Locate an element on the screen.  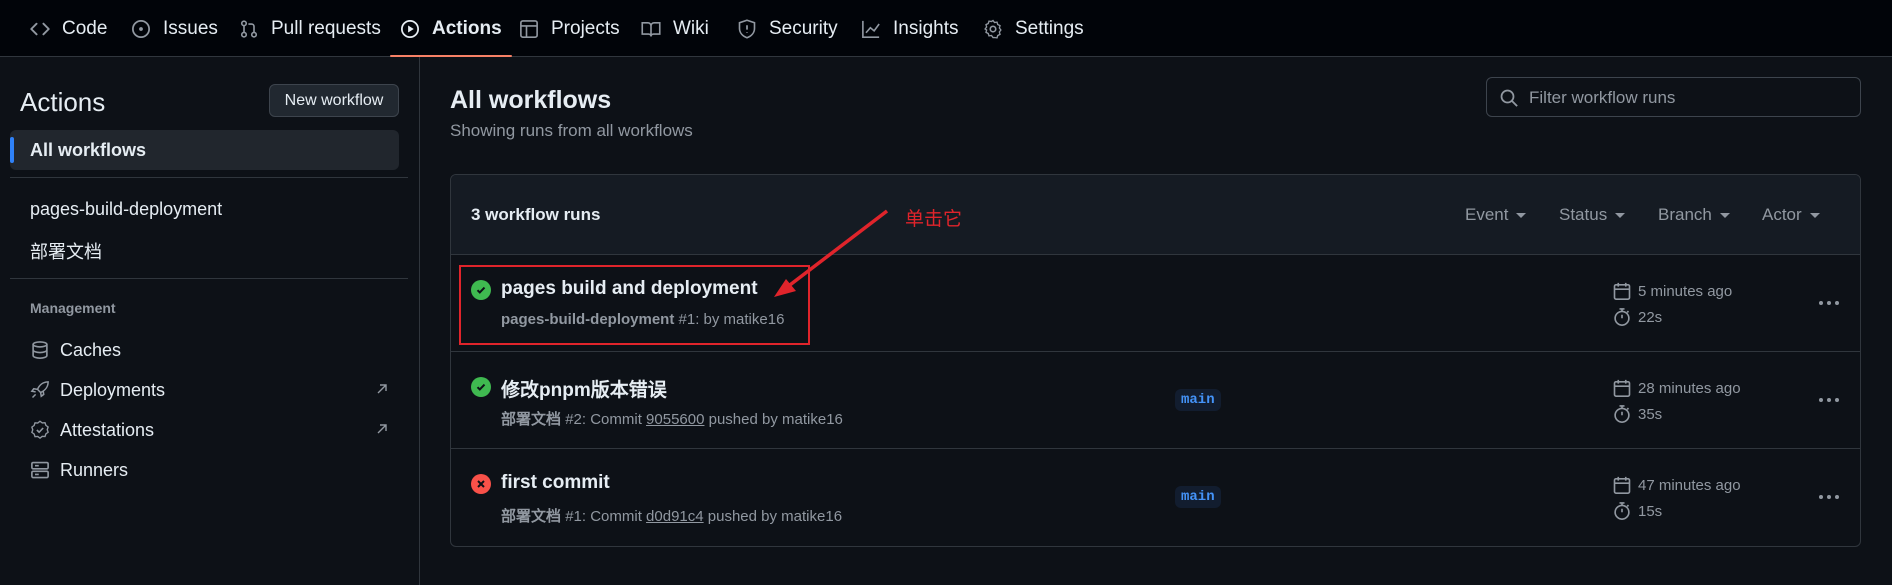
run-duration: 15s is located at coordinates (1637, 511).